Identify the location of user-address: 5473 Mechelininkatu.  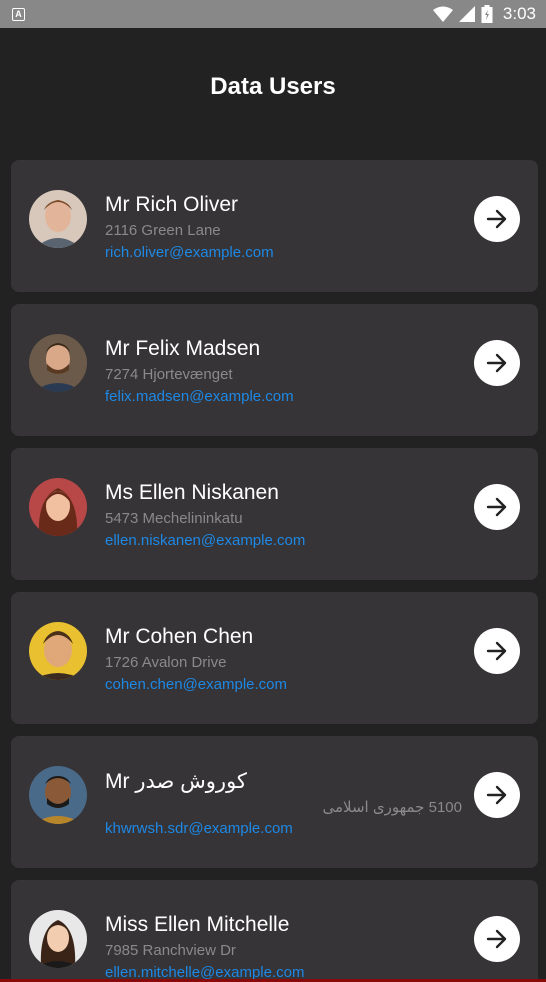
(174, 518).